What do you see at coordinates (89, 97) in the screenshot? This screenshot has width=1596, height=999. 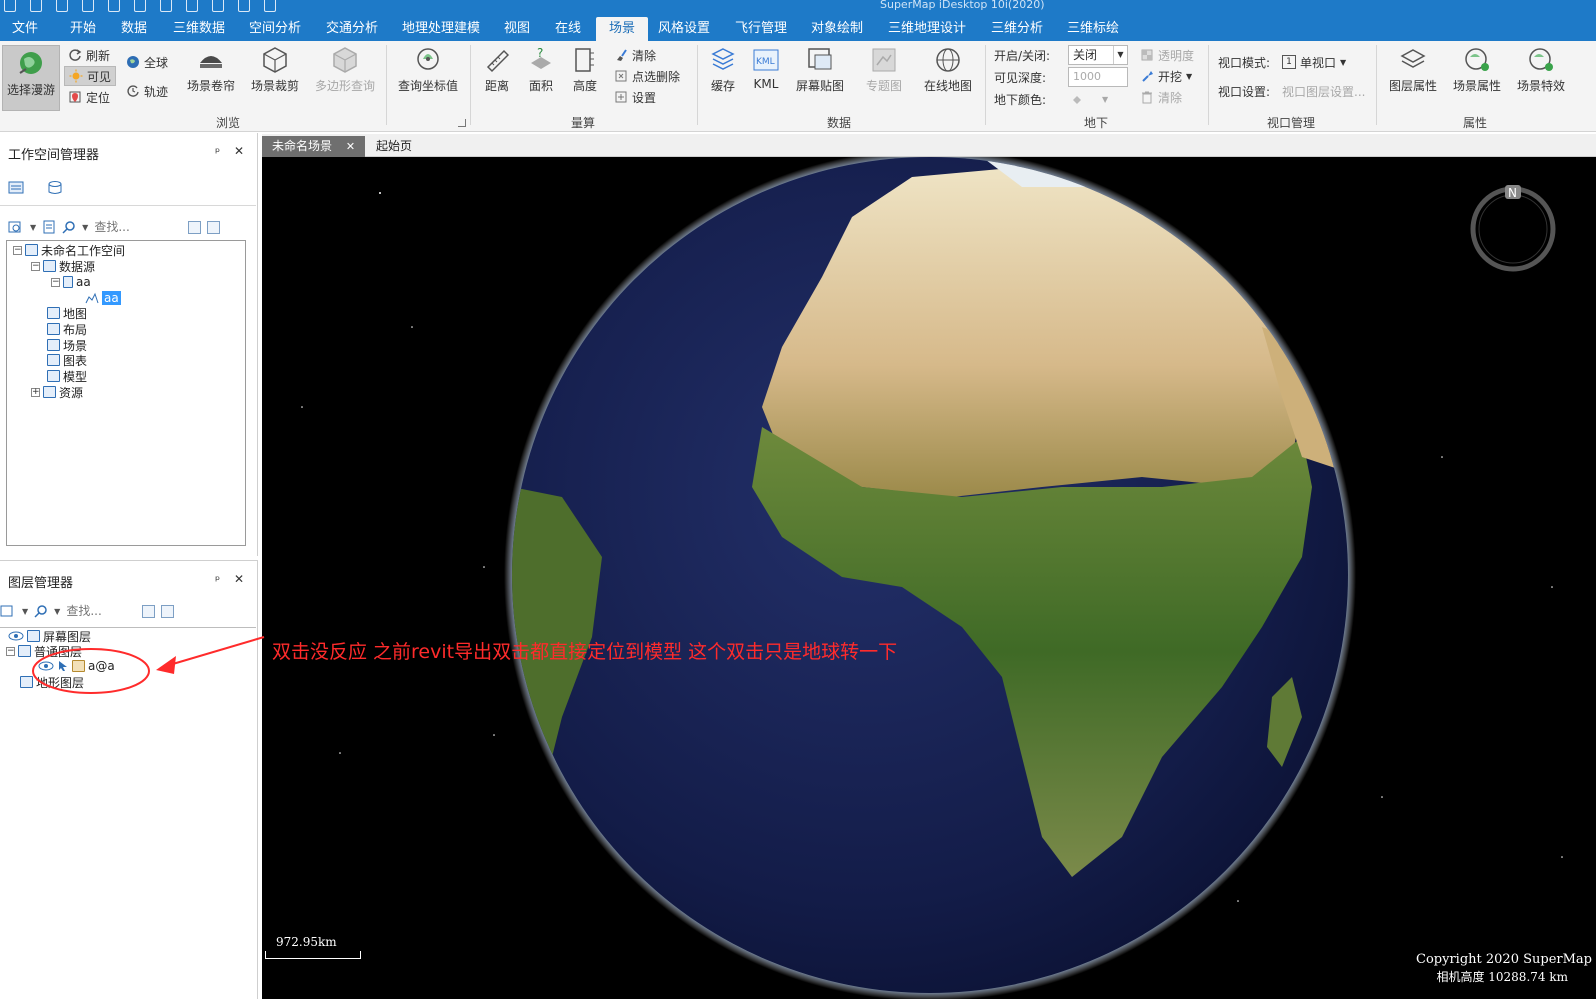 I see `locate-button: 定位` at bounding box center [89, 97].